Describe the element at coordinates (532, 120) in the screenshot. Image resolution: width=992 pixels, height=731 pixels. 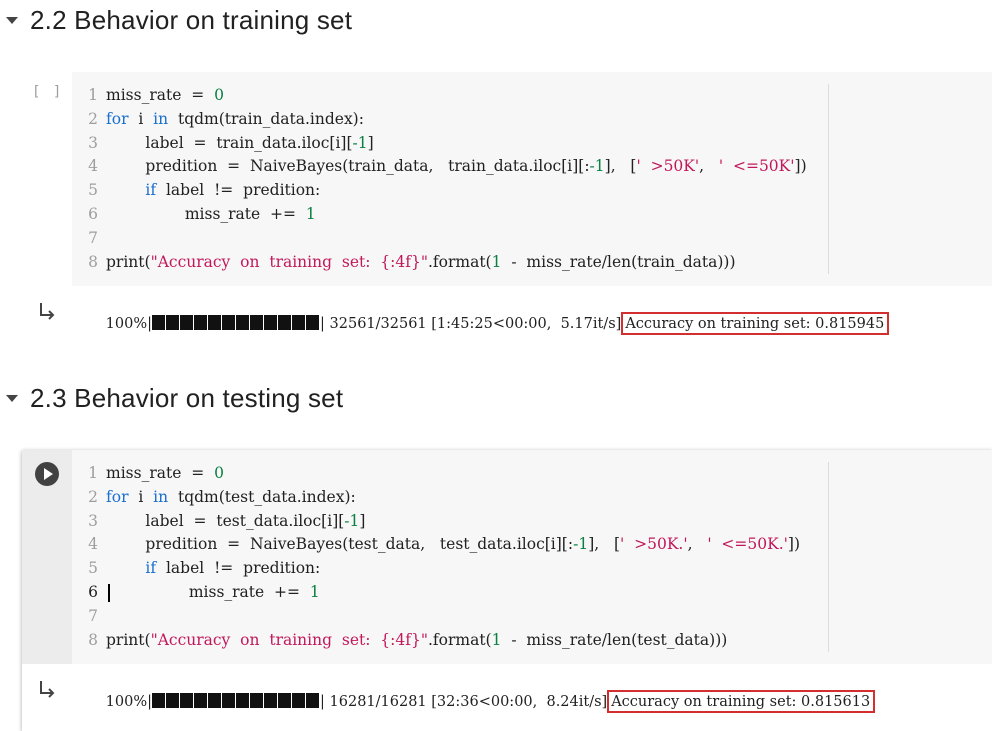
I see `code-line: 2 for i in tqdm(train_data.index):` at that location.